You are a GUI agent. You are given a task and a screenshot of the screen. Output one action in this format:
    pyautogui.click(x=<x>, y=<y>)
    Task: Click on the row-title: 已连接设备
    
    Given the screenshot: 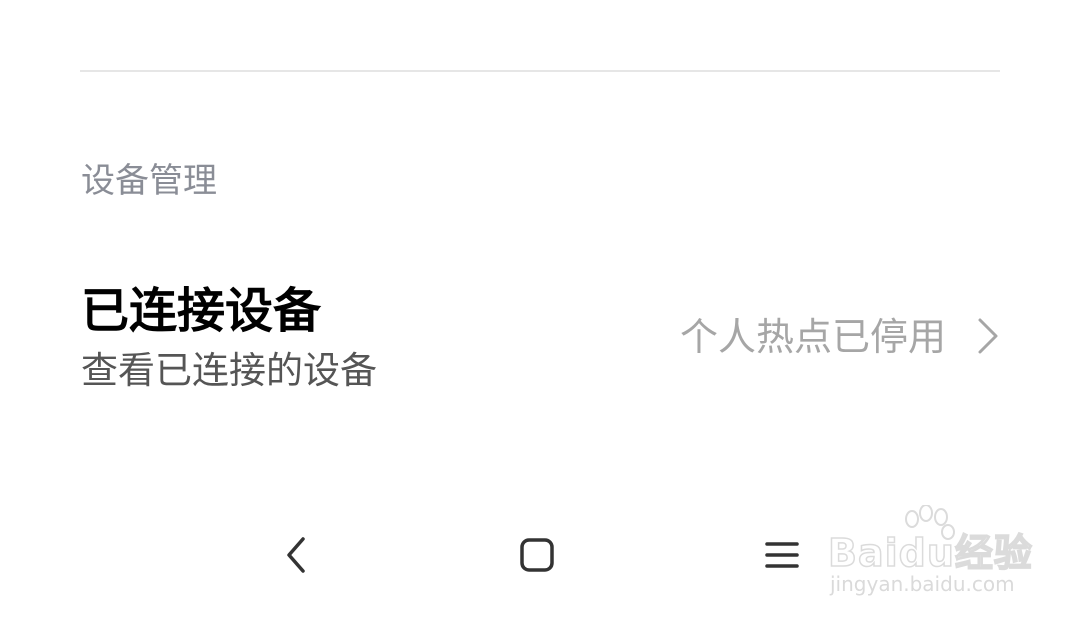 What is the action you would take?
    pyautogui.click(x=201, y=311)
    